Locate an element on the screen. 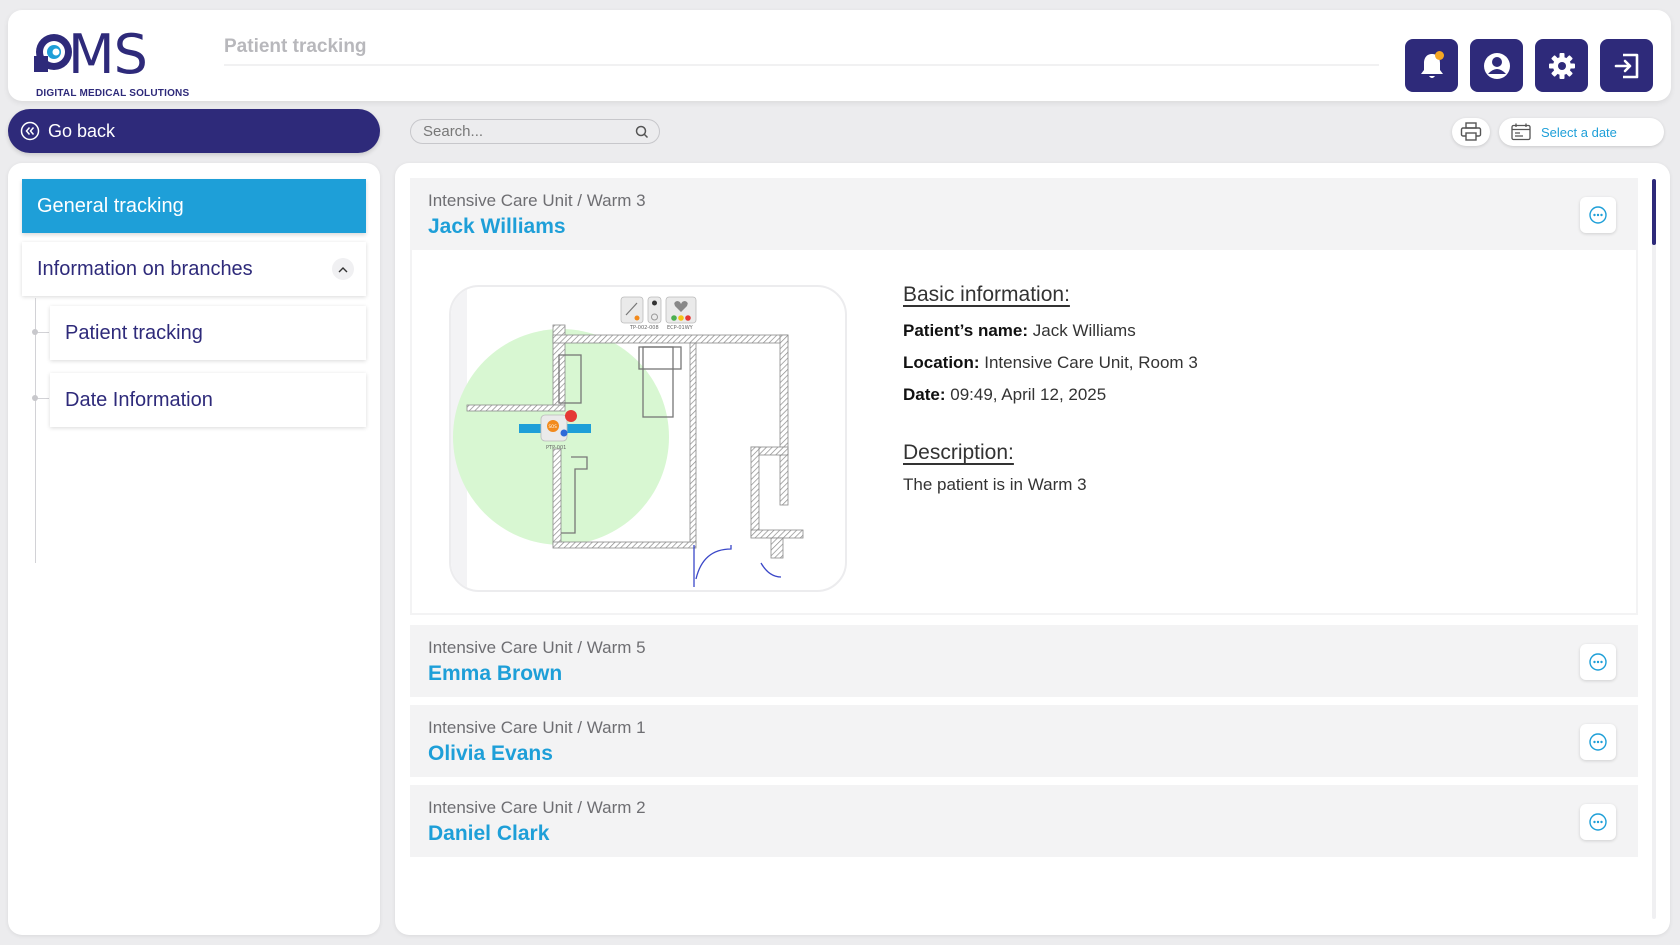 Image resolution: width=1680 pixels, height=945 pixels. collapse-toggle is located at coordinates (343, 269).